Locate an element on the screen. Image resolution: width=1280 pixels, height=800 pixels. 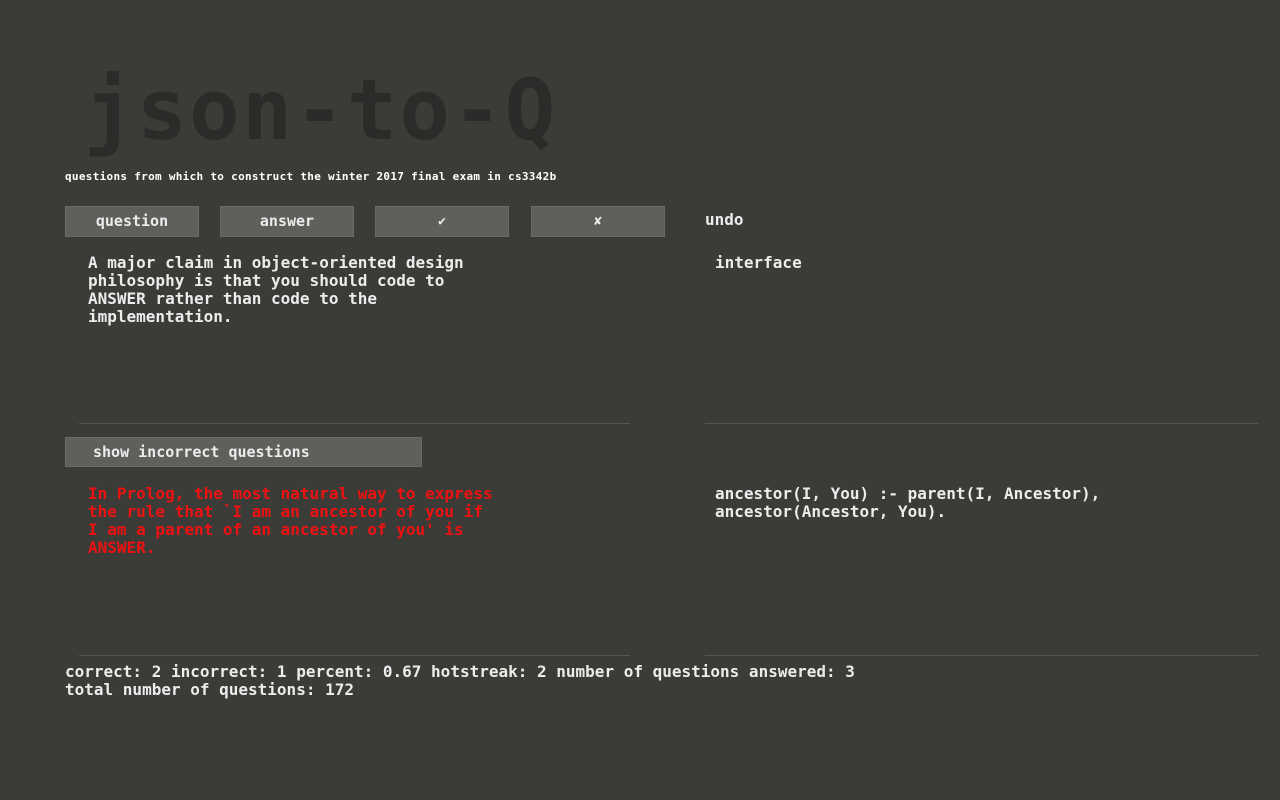
show-answer-button: answer is located at coordinates (287, 221).